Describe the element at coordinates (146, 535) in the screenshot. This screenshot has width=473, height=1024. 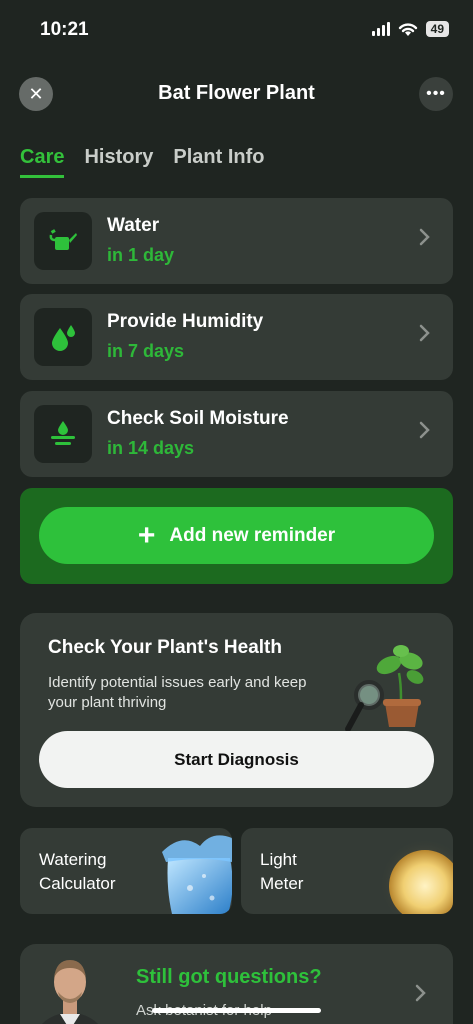
I see `plus-icon: +` at that location.